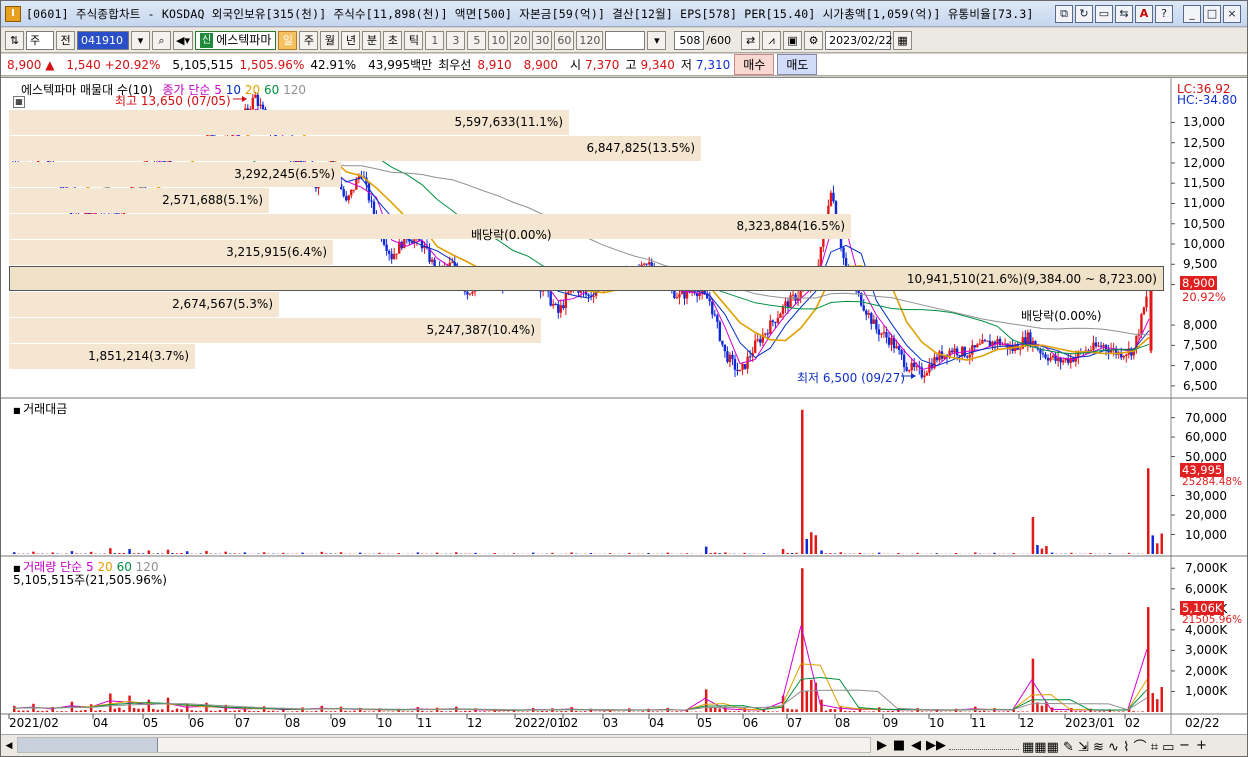 The image size is (1248, 757). Describe the element at coordinates (330, 40) in the screenshot. I see `period-month: 월` at that location.